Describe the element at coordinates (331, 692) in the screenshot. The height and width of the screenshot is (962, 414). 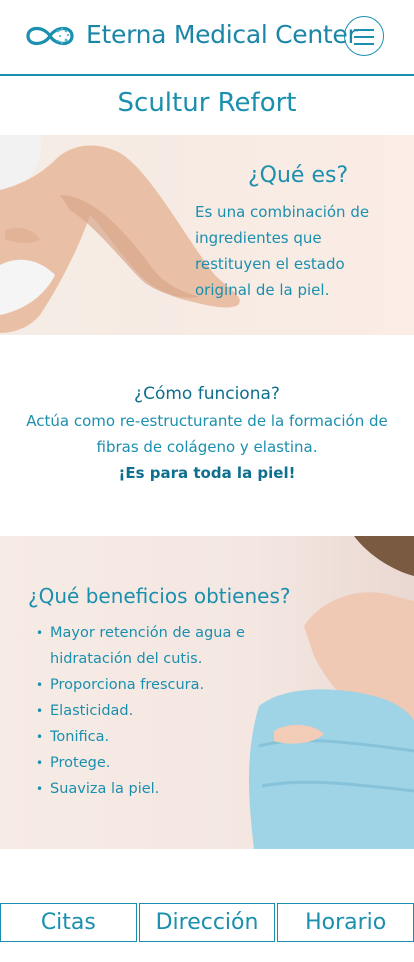
I see `woman-towel-image` at that location.